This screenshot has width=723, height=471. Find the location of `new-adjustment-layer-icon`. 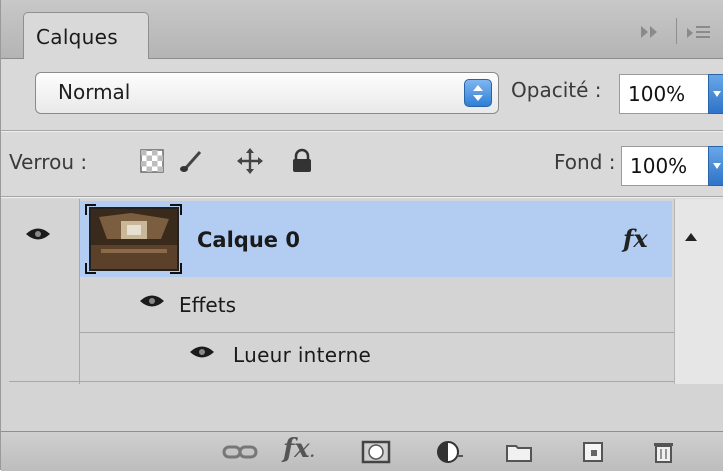

new-adjustment-layer-icon is located at coordinates (452, 452).